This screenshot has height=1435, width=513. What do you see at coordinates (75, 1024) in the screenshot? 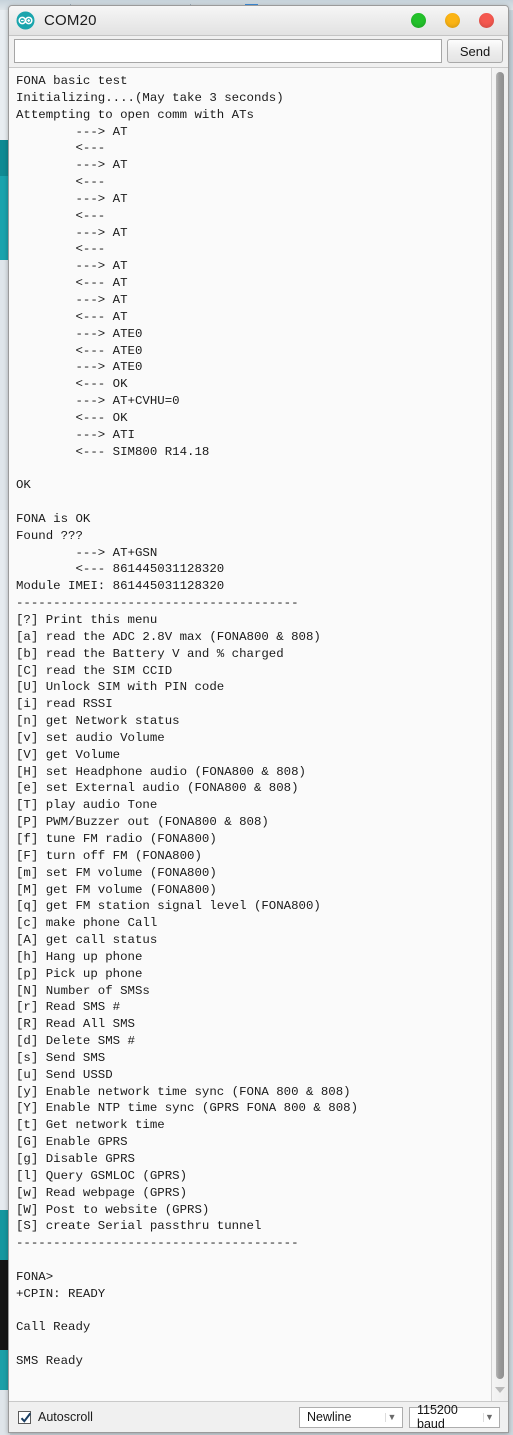
I see `console-line: [R] Read All SMS` at bounding box center [75, 1024].